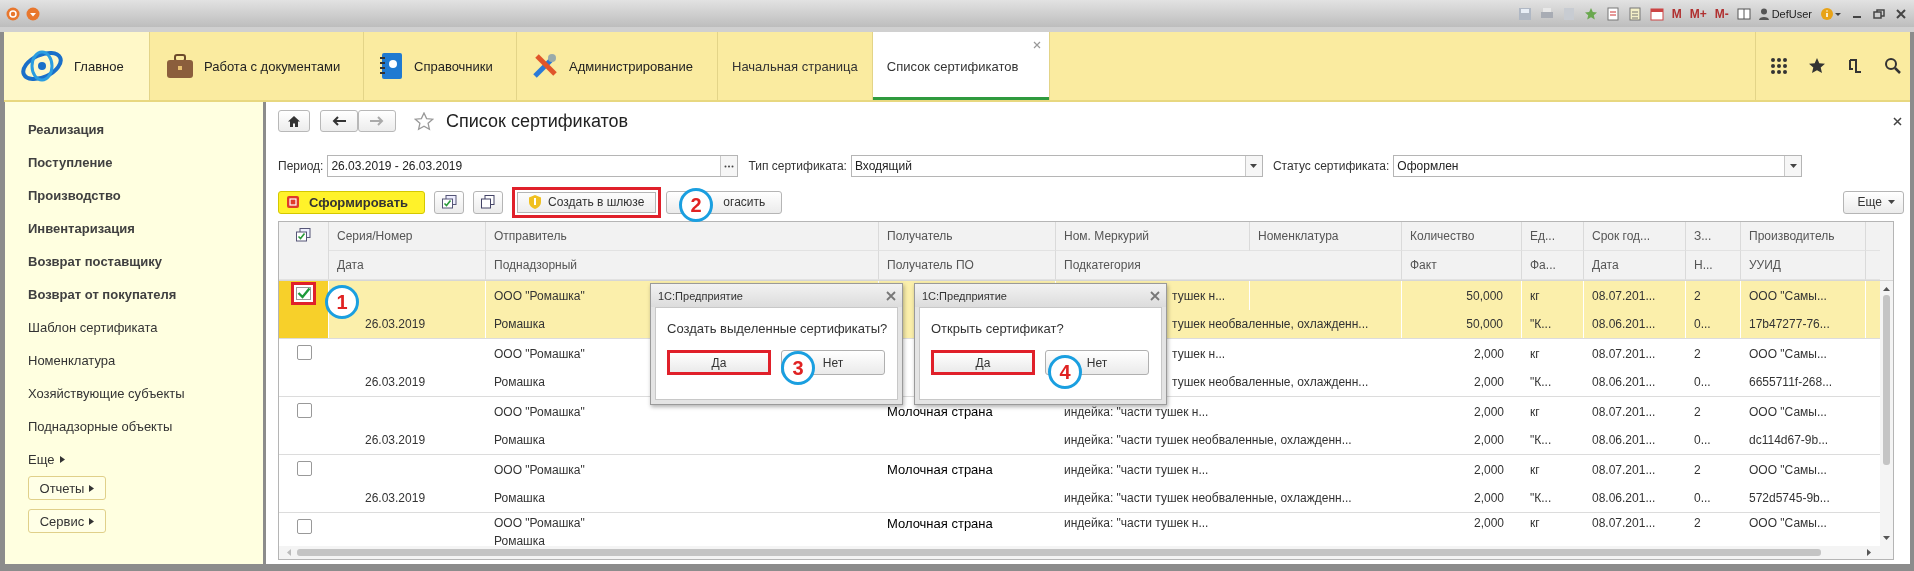 The width and height of the screenshot is (1914, 571). I want to click on tab: Список сертификатов, so click(961, 66).